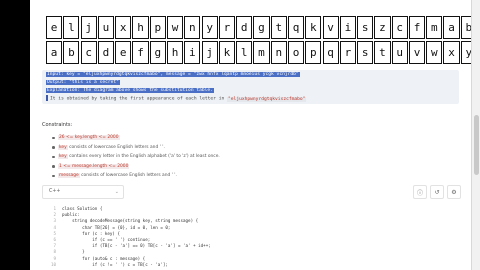 The height and width of the screenshot is (270, 480). Describe the element at coordinates (73, 252) in the screenshot. I see `code-text: }` at that location.